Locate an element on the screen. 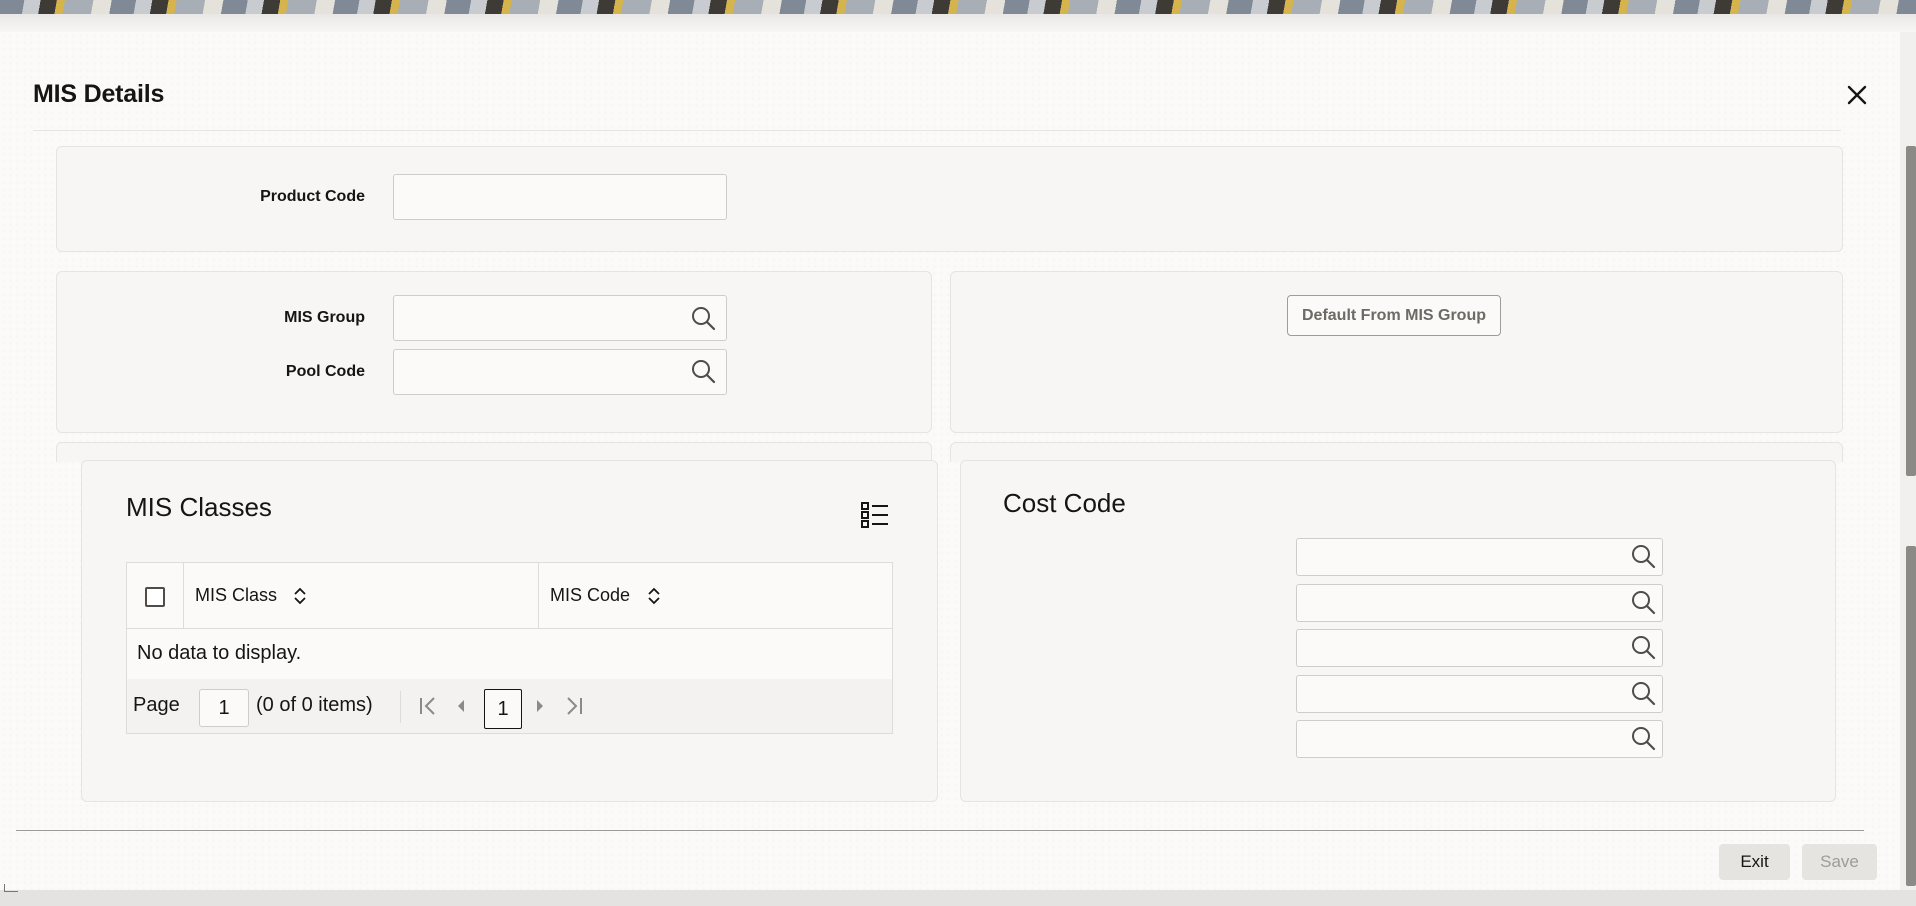 The height and width of the screenshot is (906, 1916). pool-code-label: Pool Code is located at coordinates (325, 371).